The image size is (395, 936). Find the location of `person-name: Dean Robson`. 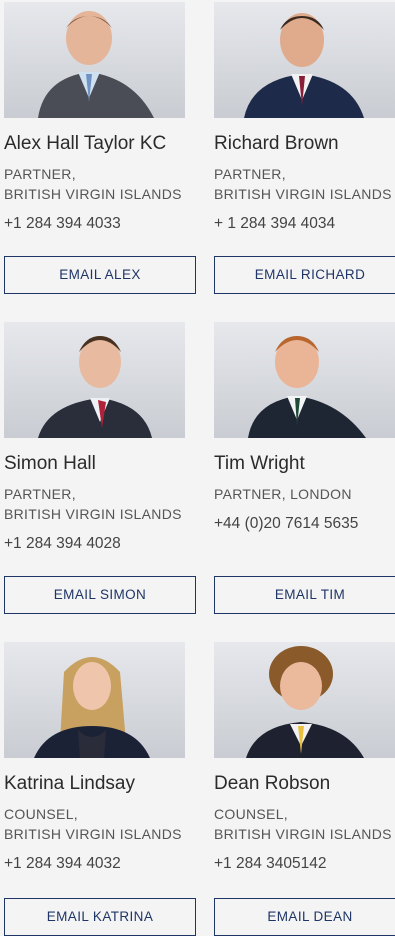

person-name: Dean Robson is located at coordinates (272, 783).